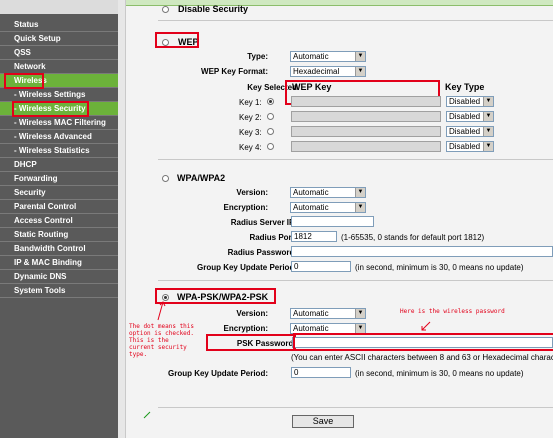 This screenshot has height=438, width=553. Describe the element at coordinates (147, 415) in the screenshot. I see `green-mark` at that location.